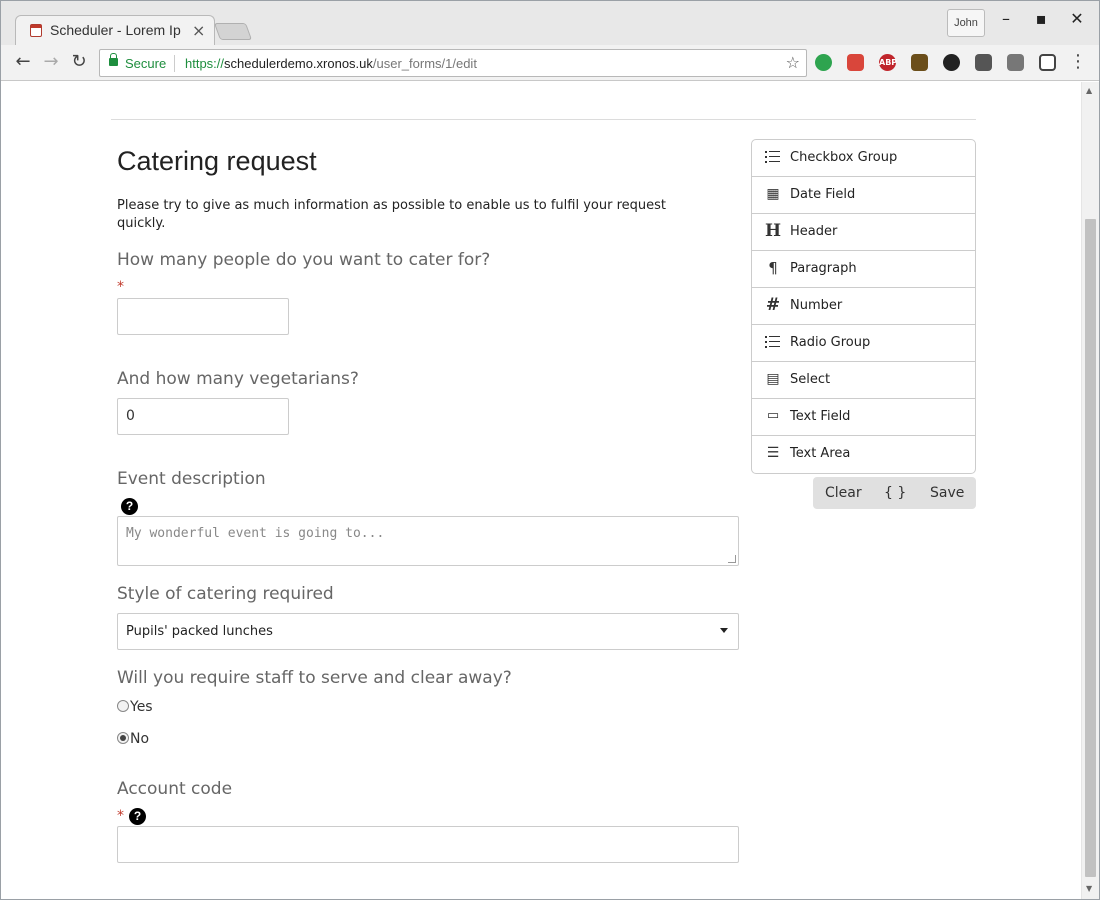 This screenshot has height=900, width=1100. Describe the element at coordinates (298, 63) in the screenshot. I see `url-host: schedulerdemo.xronos.uk` at that location.